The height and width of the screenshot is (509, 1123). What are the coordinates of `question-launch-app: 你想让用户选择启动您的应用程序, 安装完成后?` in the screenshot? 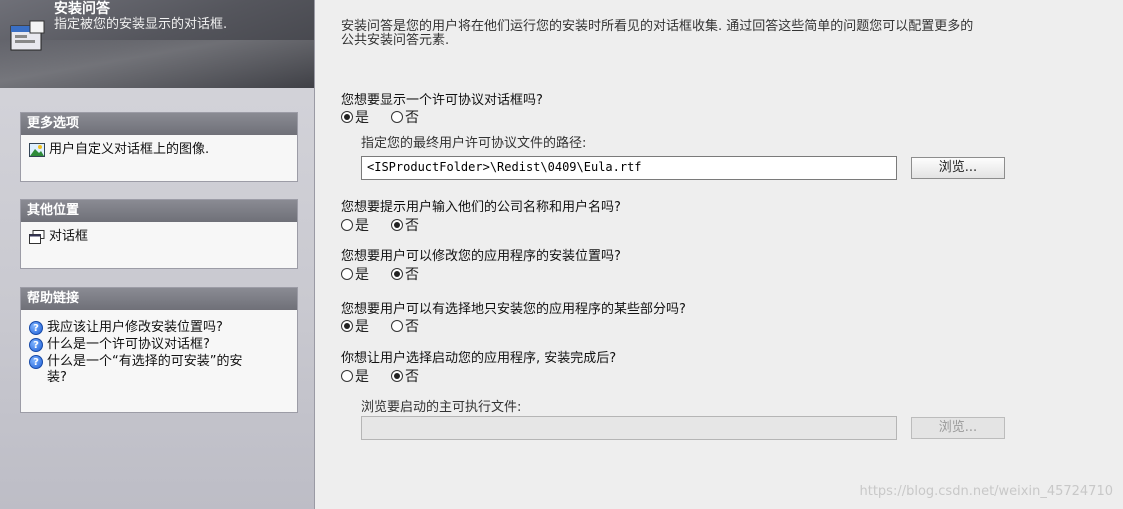 It's located at (479, 358).